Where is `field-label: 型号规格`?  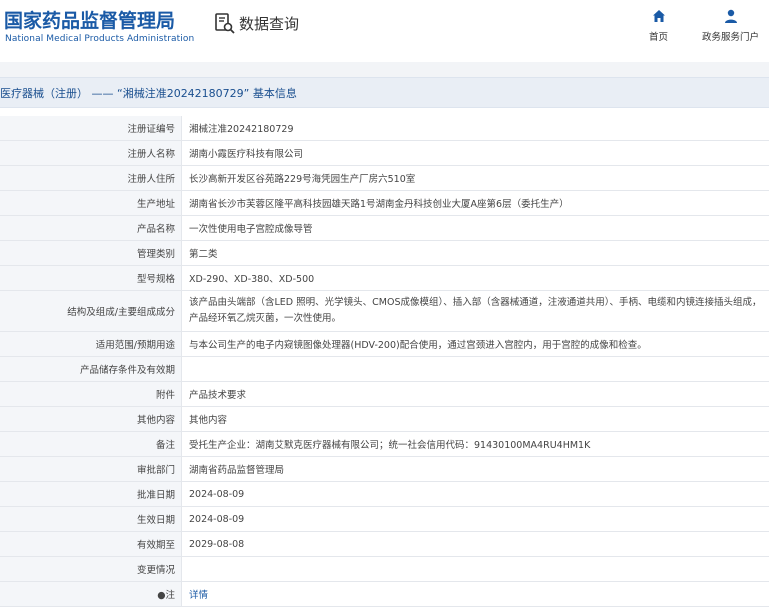
field-label: 型号规格 is located at coordinates (91, 278).